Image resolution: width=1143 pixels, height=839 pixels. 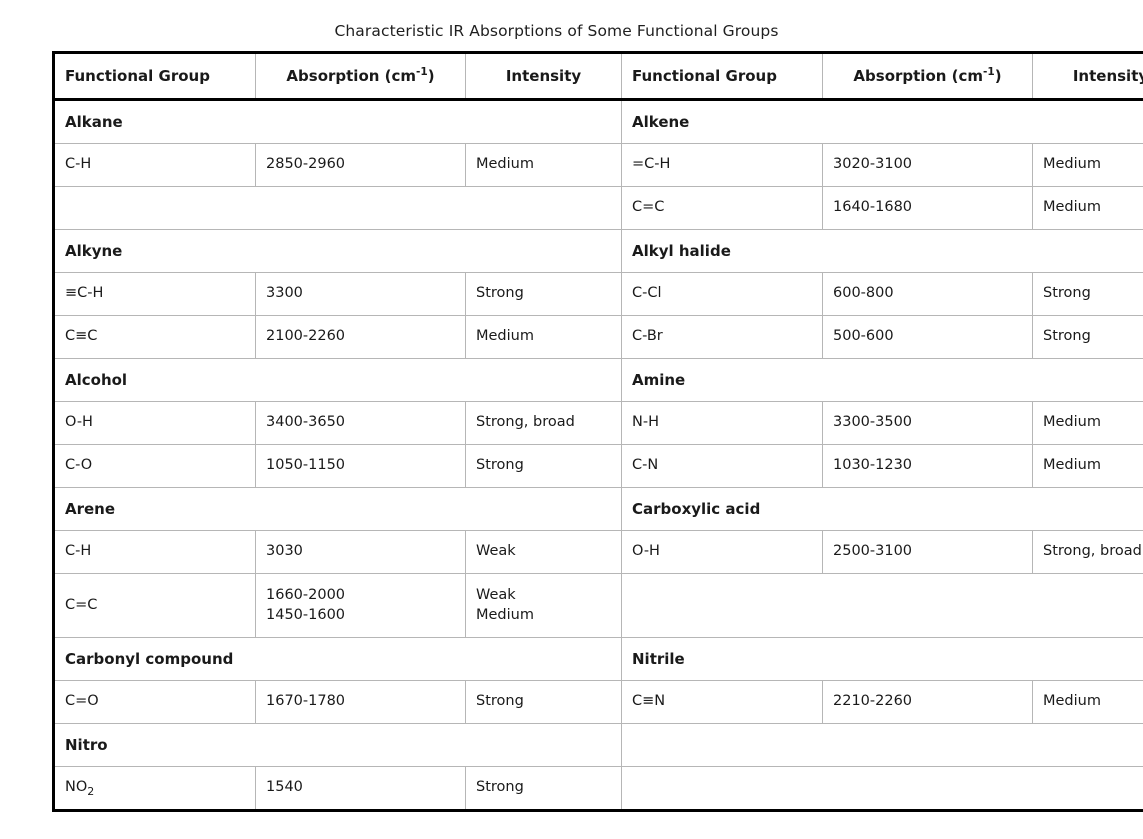 What do you see at coordinates (360, 552) in the screenshot?
I see `absorption-arene-ch: 3030` at bounding box center [360, 552].